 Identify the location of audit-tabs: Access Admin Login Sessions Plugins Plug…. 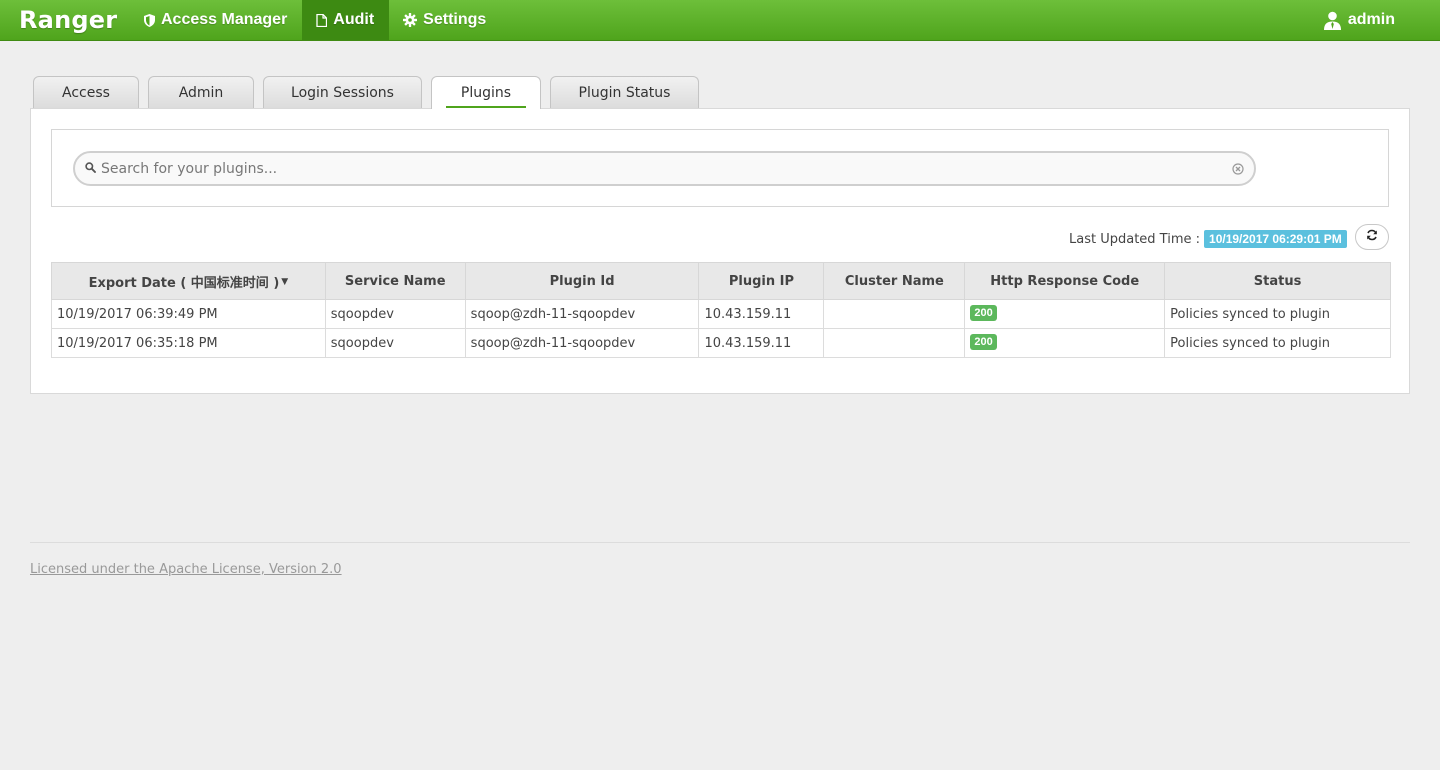
(370, 92).